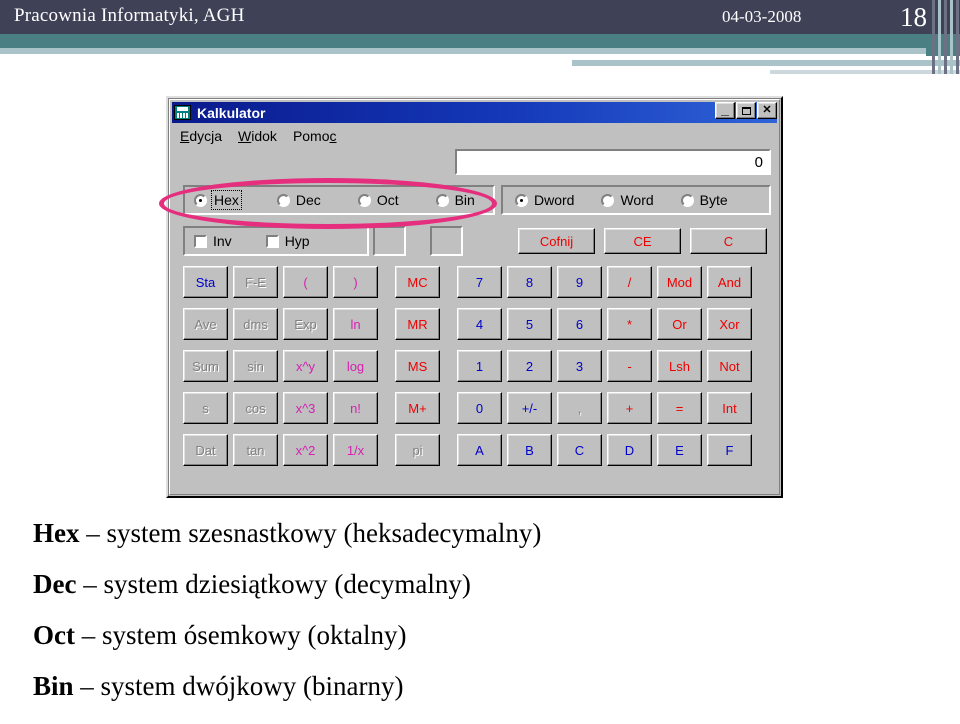 Image resolution: width=960 pixels, height=724 pixels. Describe the element at coordinates (729, 366) in the screenshot. I see `keypad-button-not: Not` at that location.